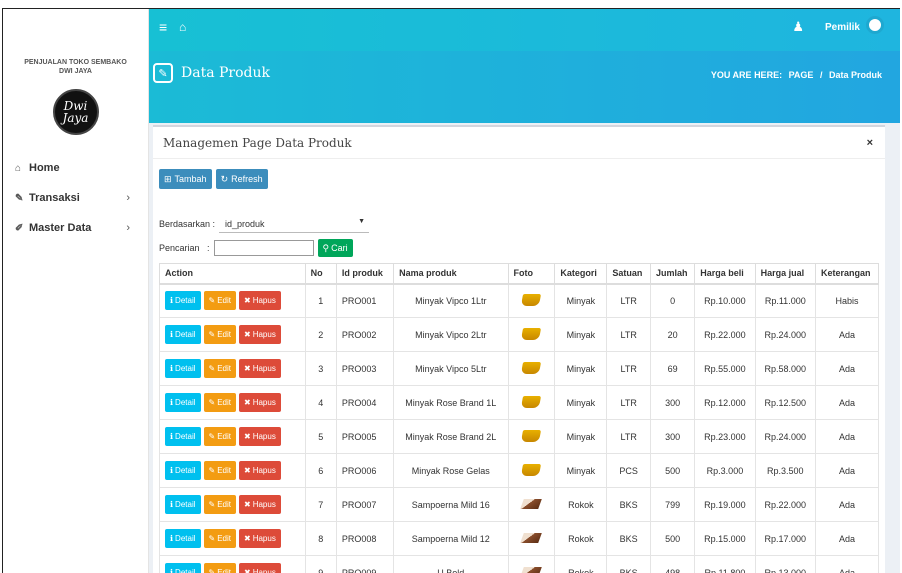 This screenshot has height=573, width=902. What do you see at coordinates (75, 168) in the screenshot?
I see `sidebar-item-home: ⌂ Home` at bounding box center [75, 168].